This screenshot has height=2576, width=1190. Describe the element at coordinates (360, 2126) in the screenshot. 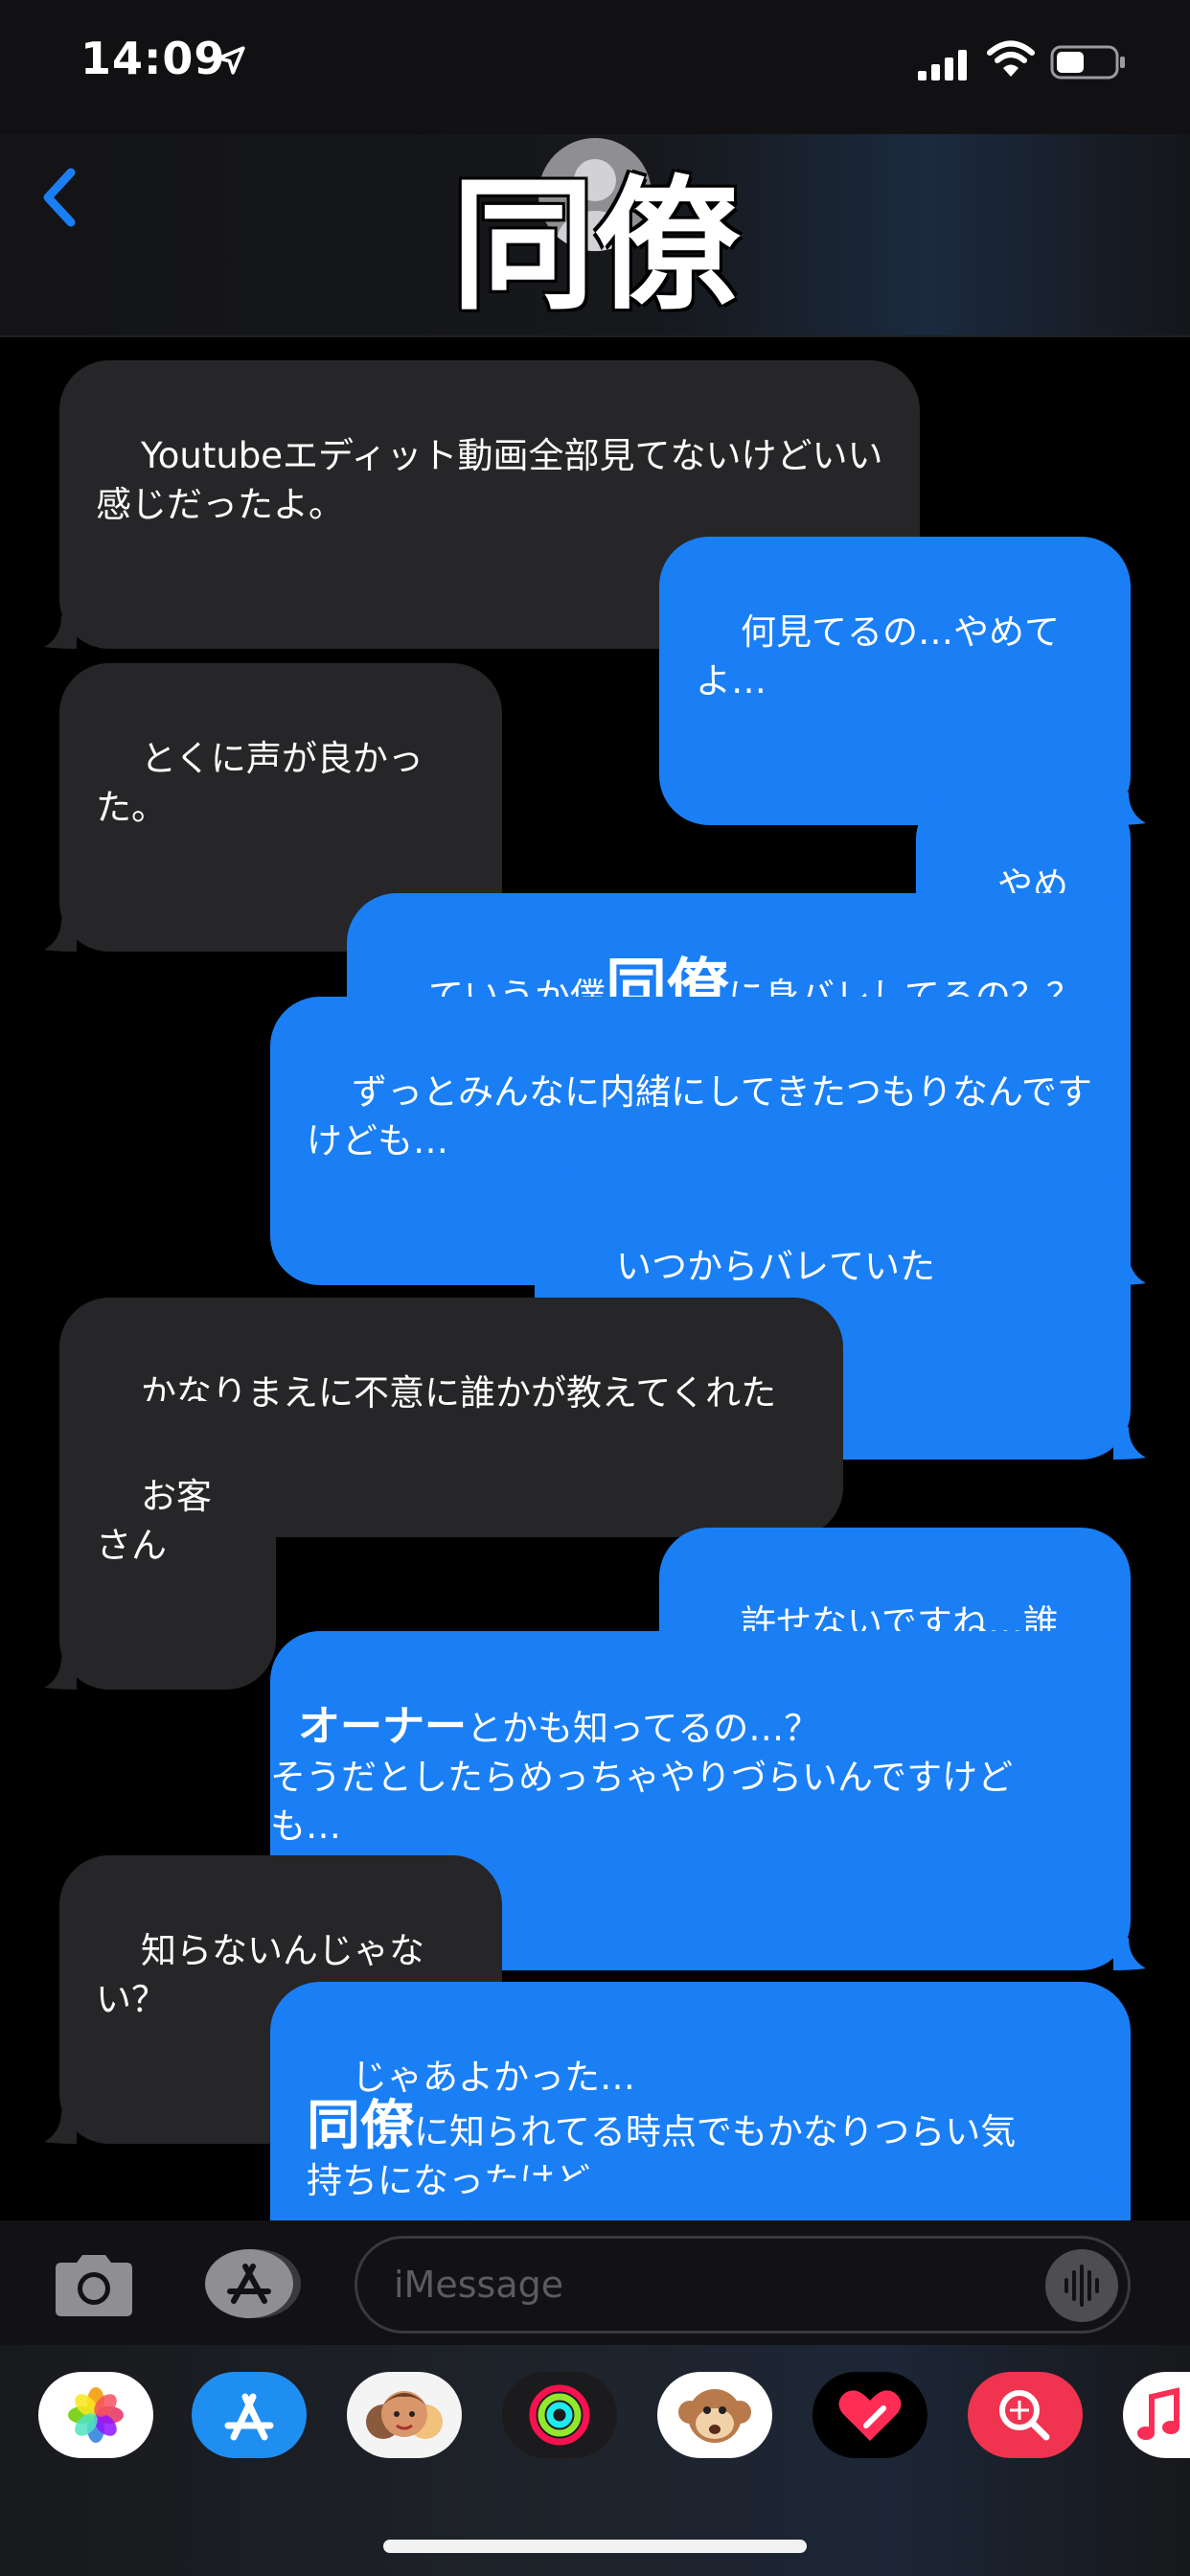

I see `redacted-name-overlay: 同僚` at that location.